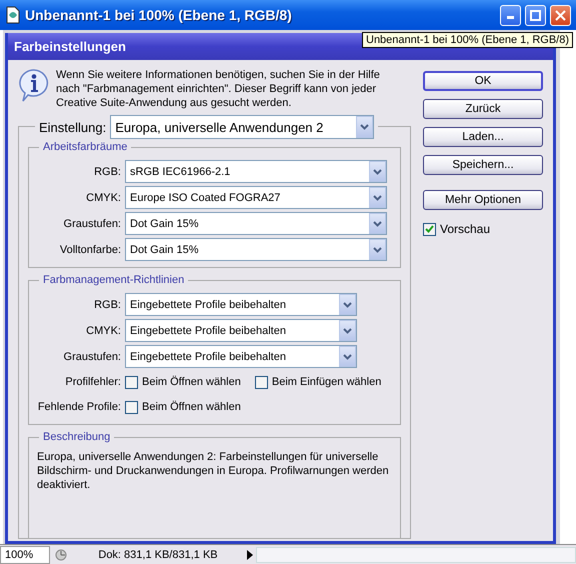 The image size is (576, 564). I want to click on maximize-icon, so click(535, 15).